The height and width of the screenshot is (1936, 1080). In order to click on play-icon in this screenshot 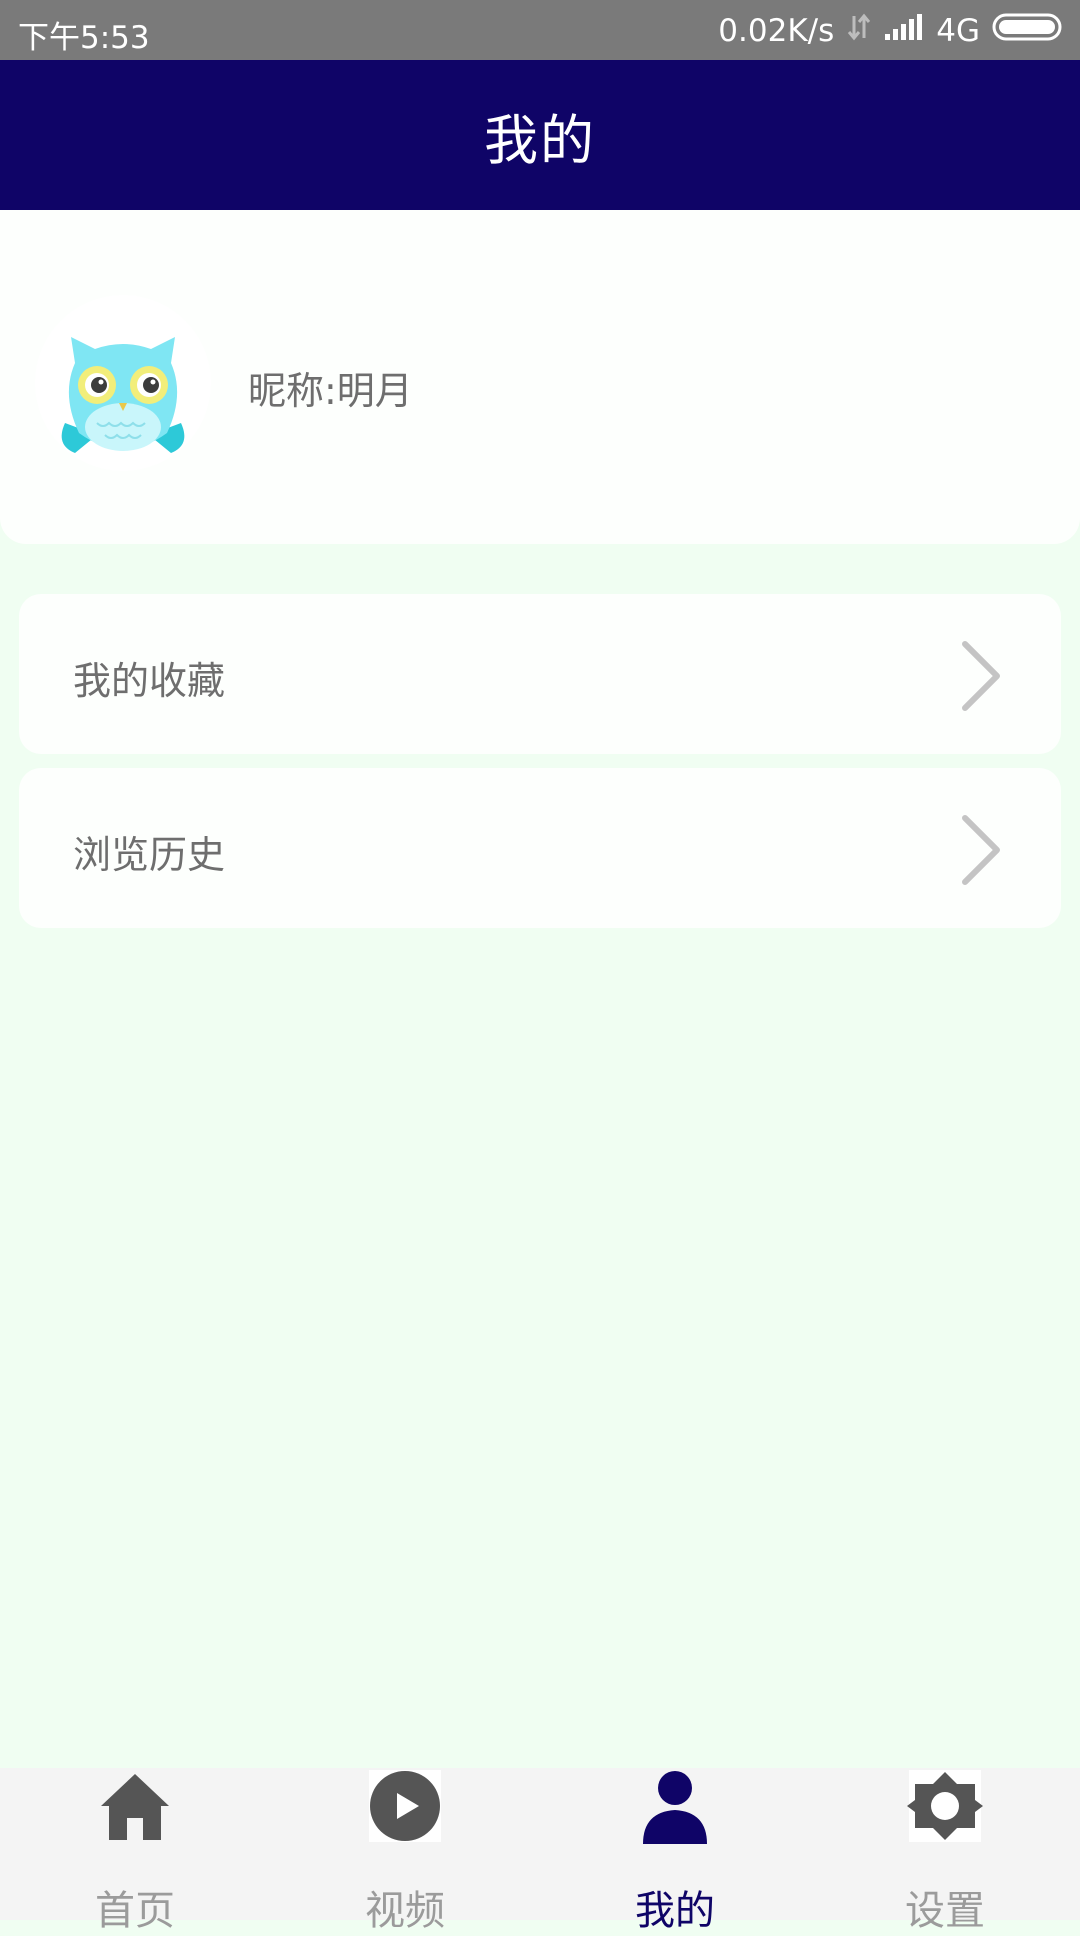, I will do `click(405, 1806)`.